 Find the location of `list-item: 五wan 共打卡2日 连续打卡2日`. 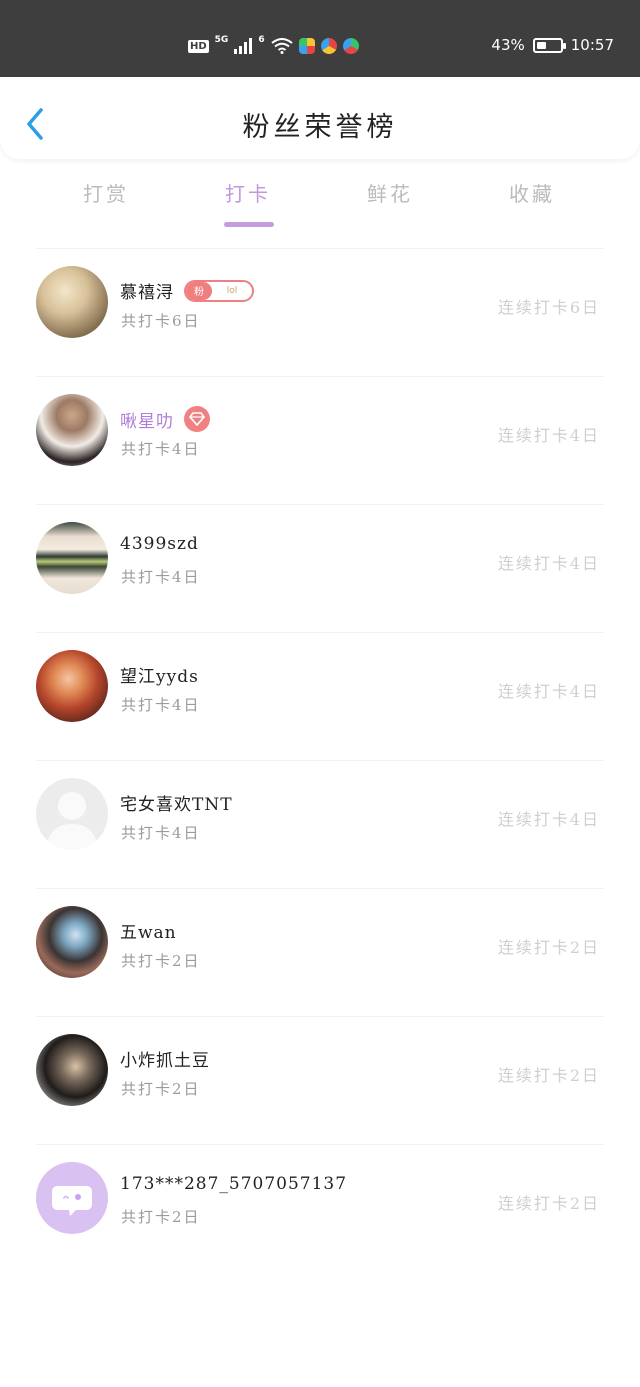

list-item: 五wan 共打卡2日 连续打卡2日 is located at coordinates (320, 952).